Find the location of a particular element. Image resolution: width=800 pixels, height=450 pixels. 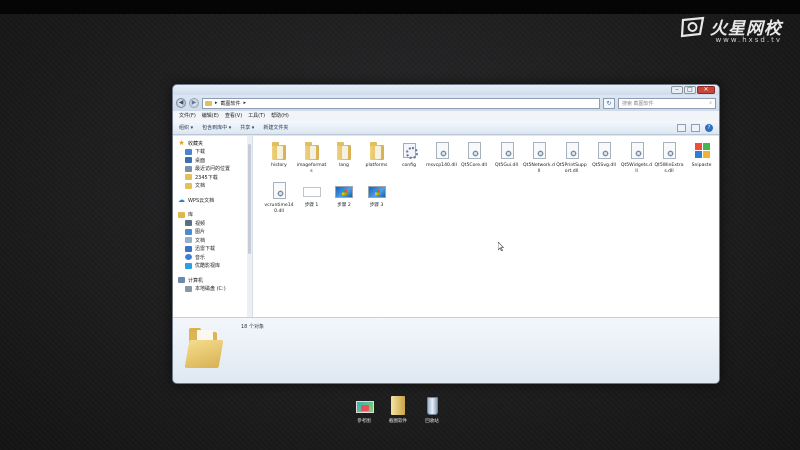

shortcut-screenshot-folder: 截图软件 is located at coordinates (398, 413).